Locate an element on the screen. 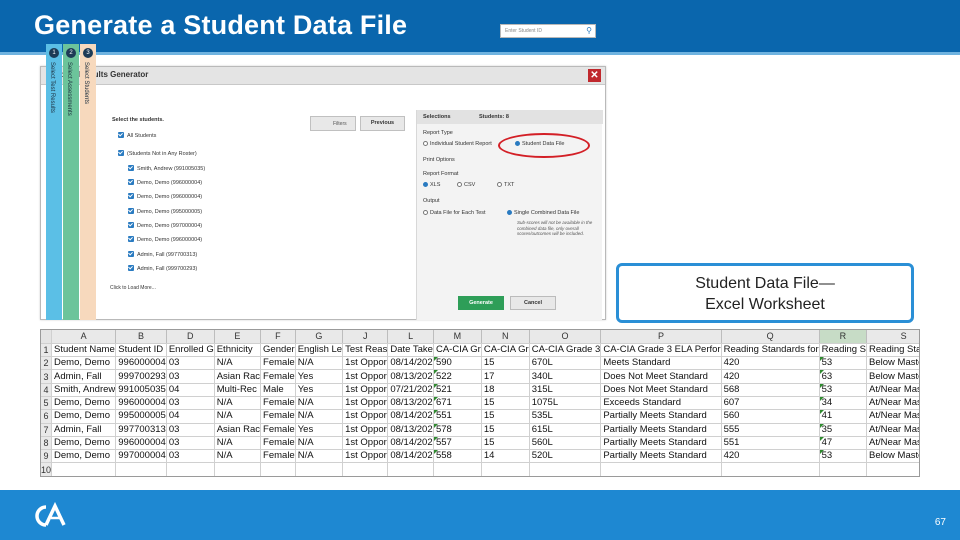 The height and width of the screenshot is (540, 960). table-cell: Date Take is located at coordinates (410, 350).